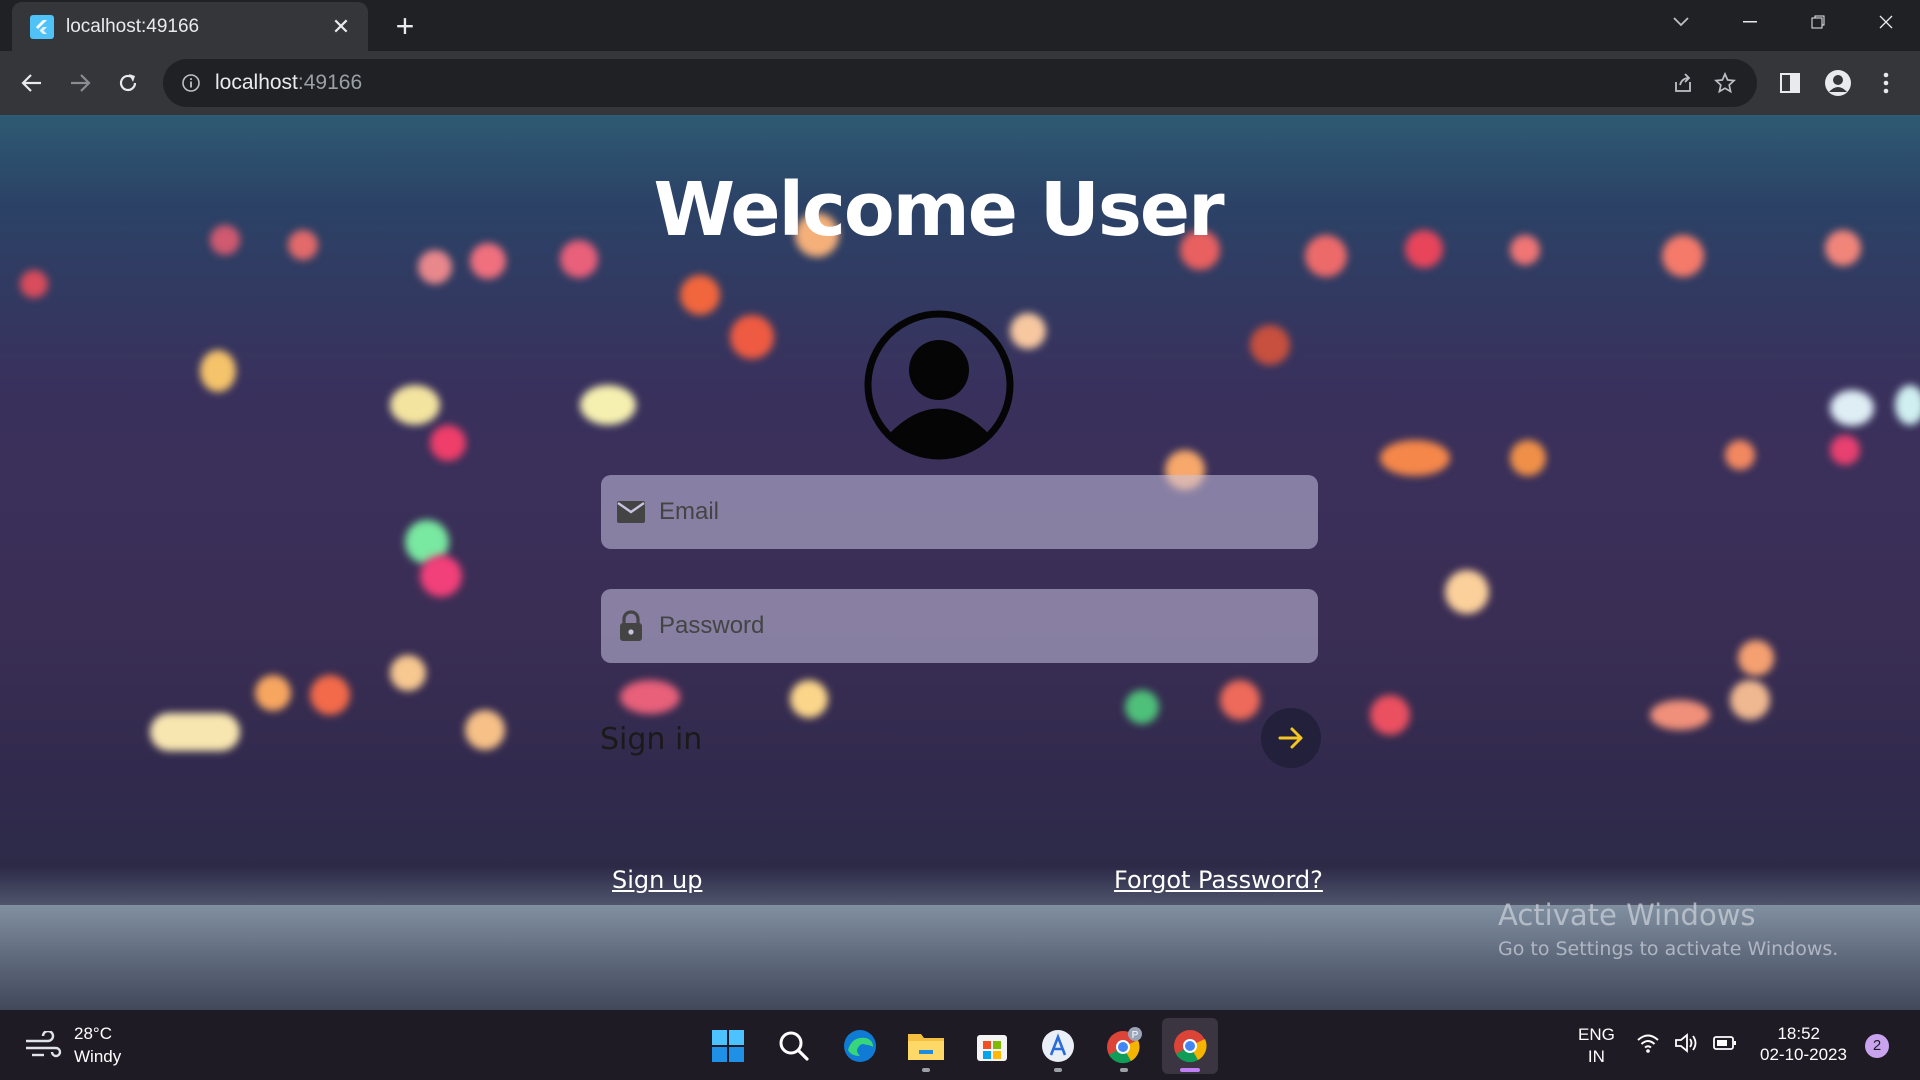  What do you see at coordinates (631, 626) in the screenshot?
I see `lock-icon` at bounding box center [631, 626].